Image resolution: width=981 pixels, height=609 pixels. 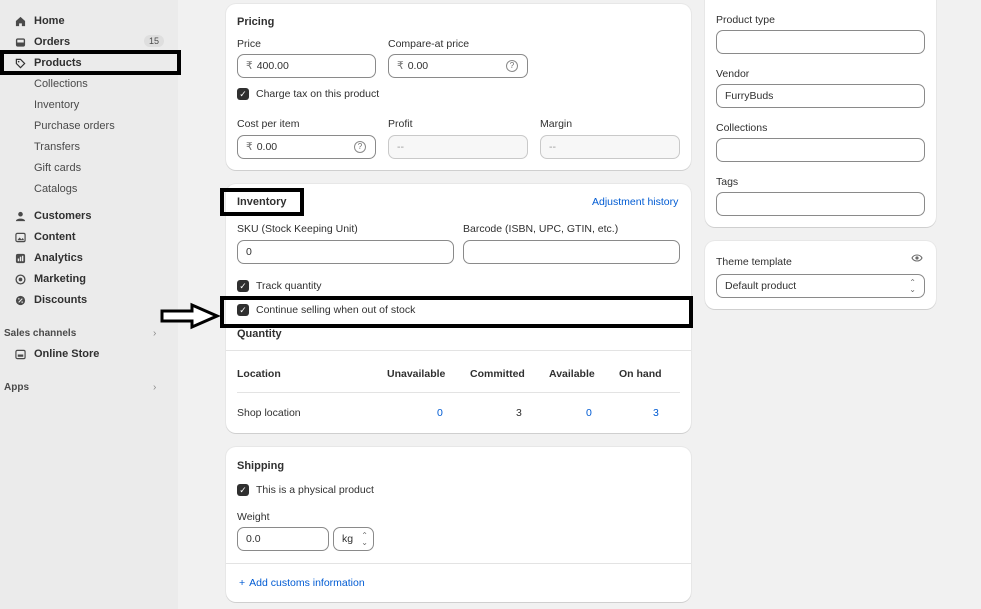 What do you see at coordinates (761, 286) in the screenshot?
I see `theme-template-value: Default product` at bounding box center [761, 286].